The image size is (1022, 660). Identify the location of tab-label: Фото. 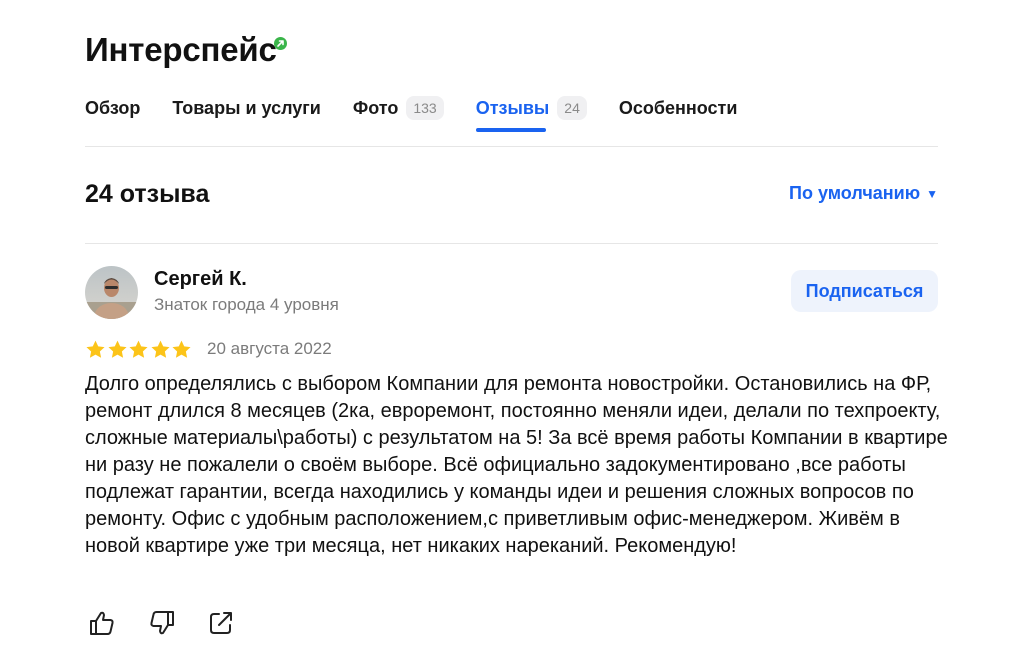
(375, 107).